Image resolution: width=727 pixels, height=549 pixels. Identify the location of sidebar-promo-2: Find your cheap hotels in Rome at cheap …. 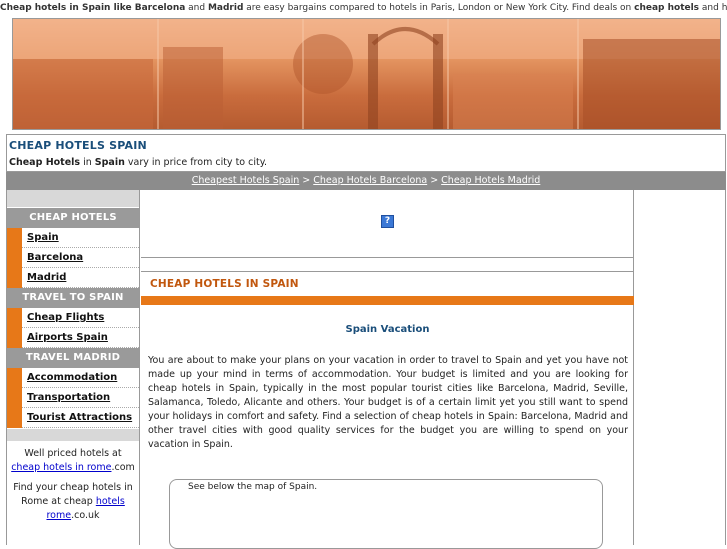
(73, 499).